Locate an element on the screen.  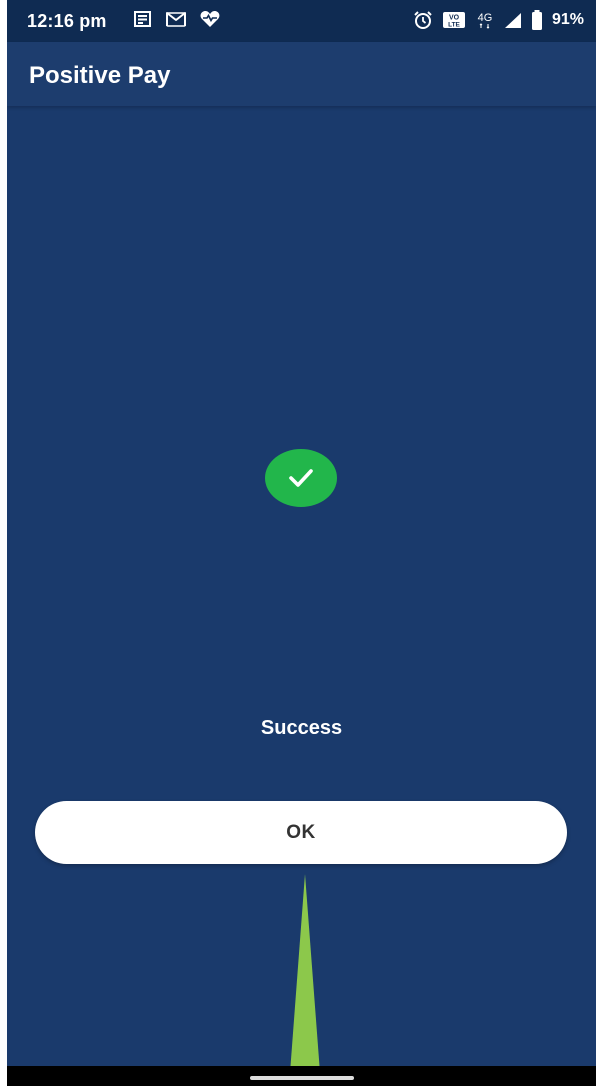
ok-button-label: OK is located at coordinates (301, 832).